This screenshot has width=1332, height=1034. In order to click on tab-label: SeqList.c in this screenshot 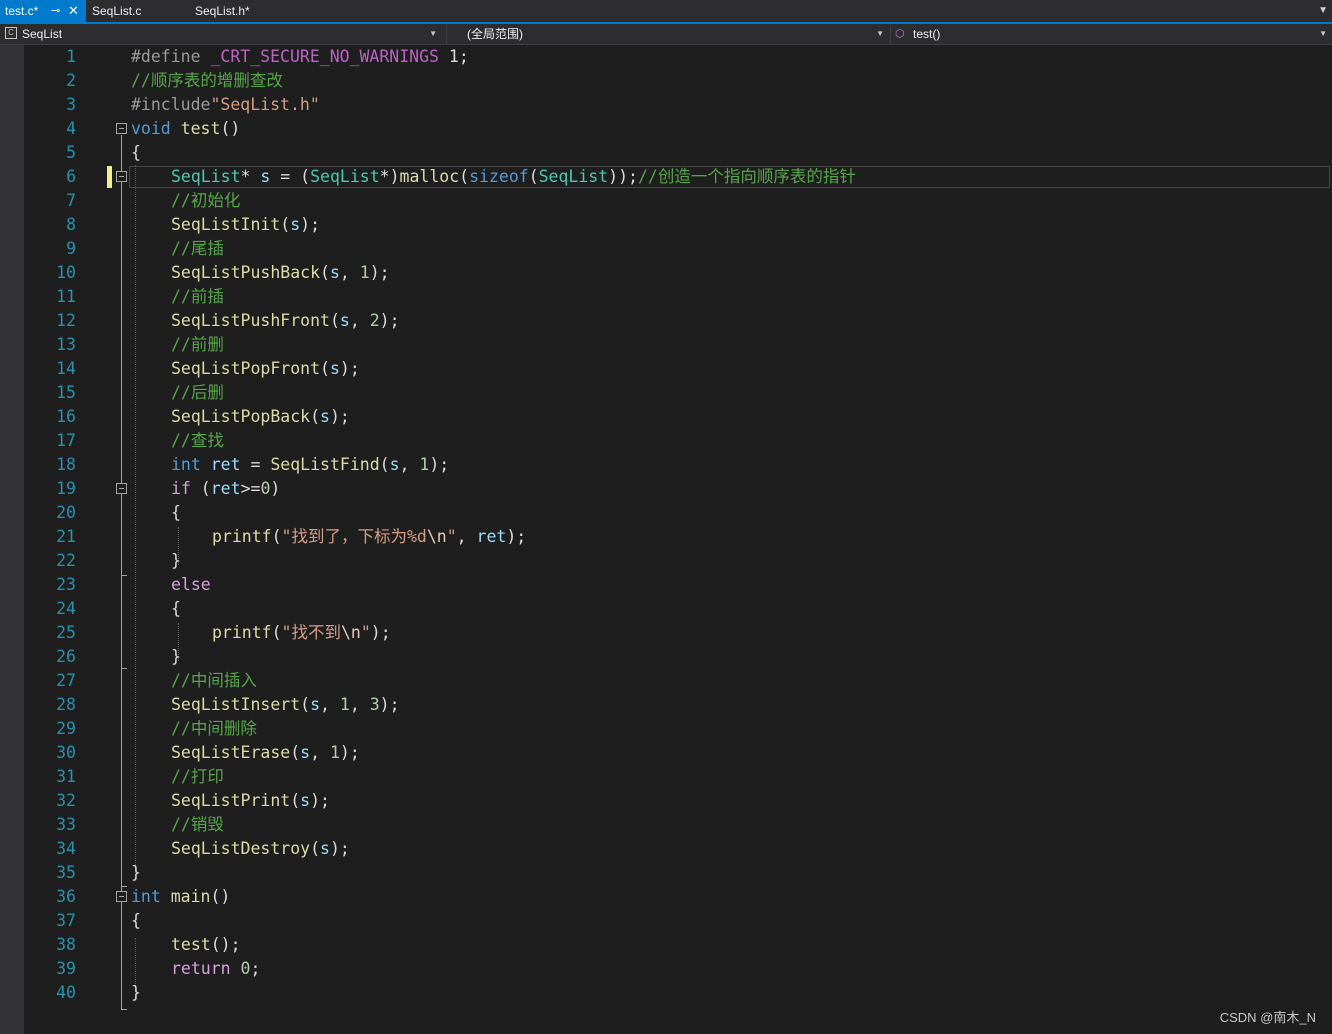, I will do `click(117, 11)`.